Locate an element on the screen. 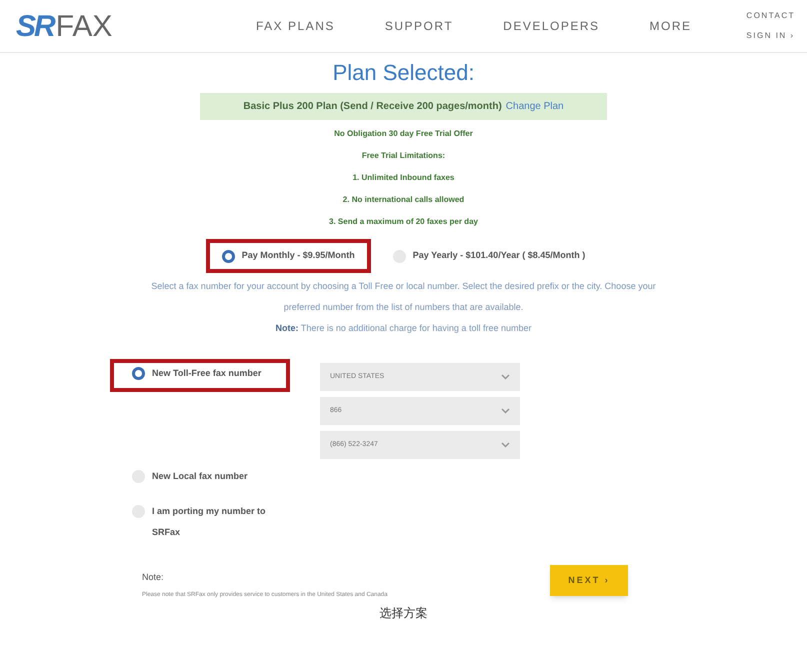  option-label: New Local fax number is located at coordinates (200, 476).